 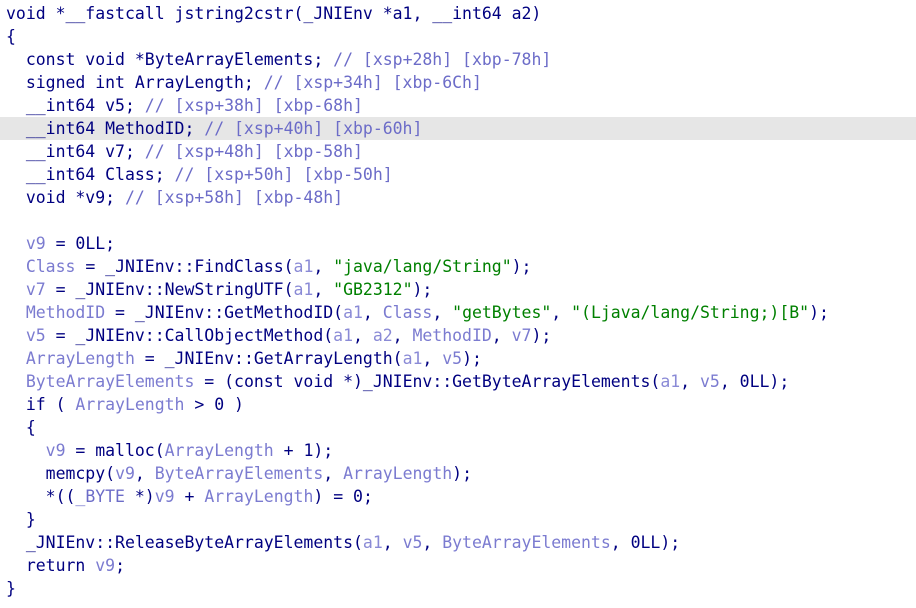 I want to click on code-line: __int64 Class; // [xsp+50h] [xbp-50h], so click(x=458, y=174).